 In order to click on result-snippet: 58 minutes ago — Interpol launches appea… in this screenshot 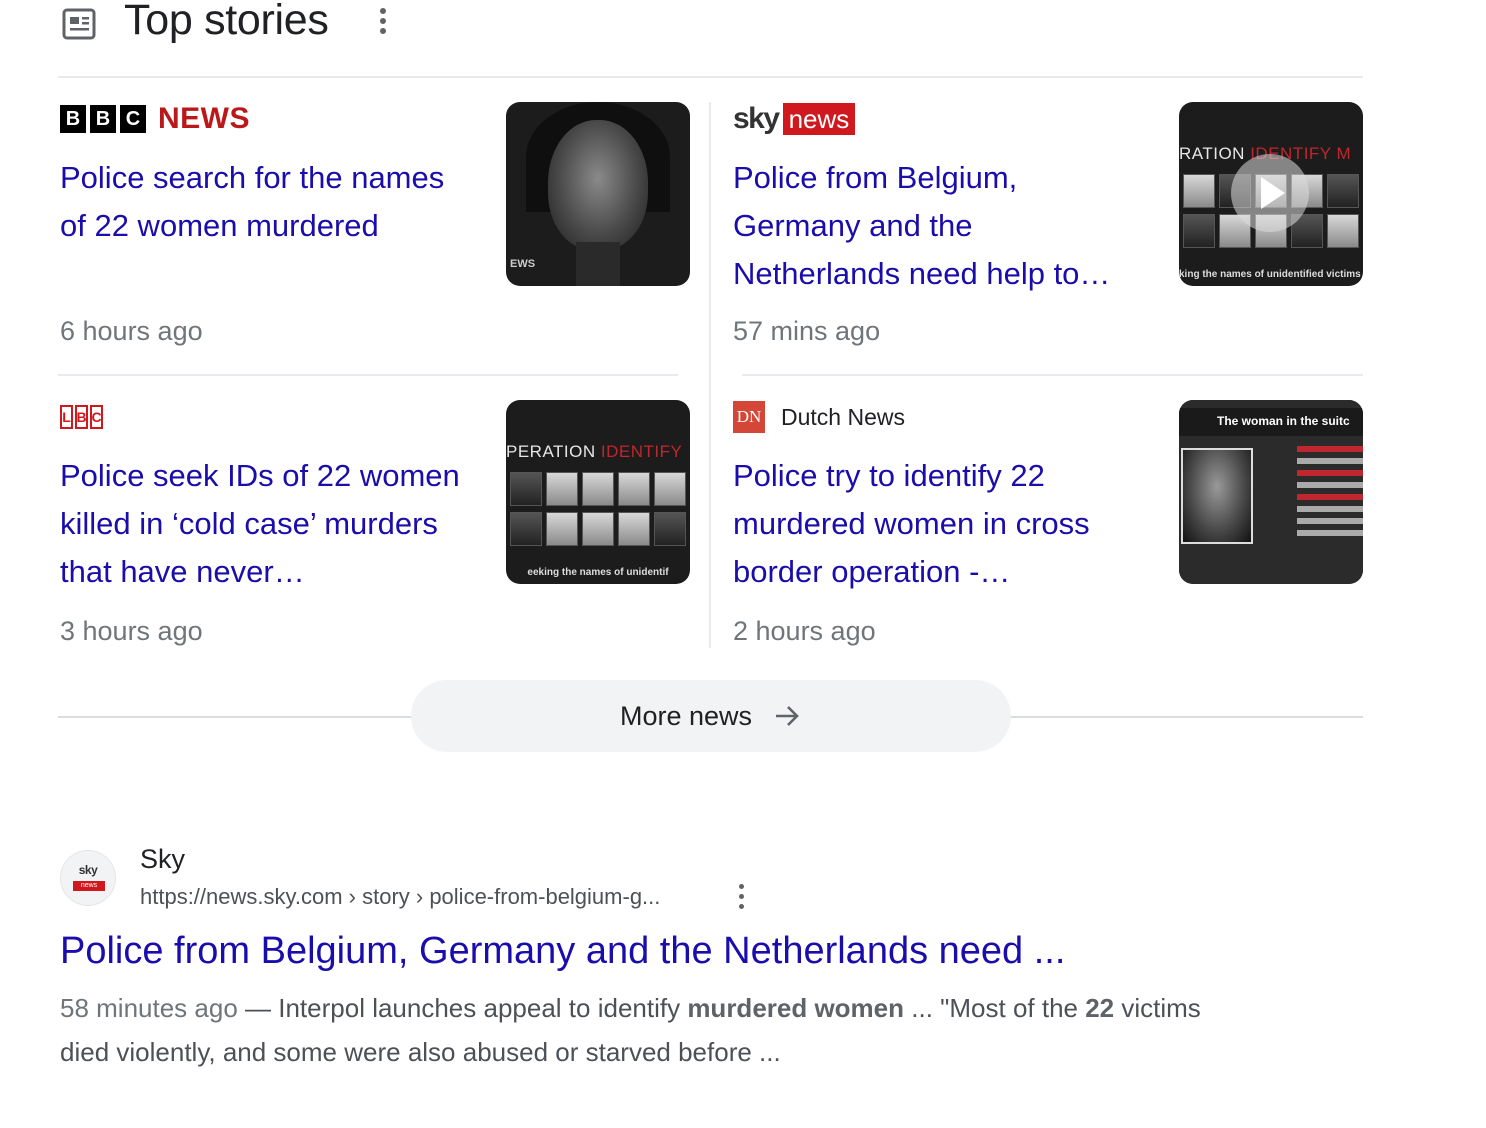, I will do `click(650, 1030)`.